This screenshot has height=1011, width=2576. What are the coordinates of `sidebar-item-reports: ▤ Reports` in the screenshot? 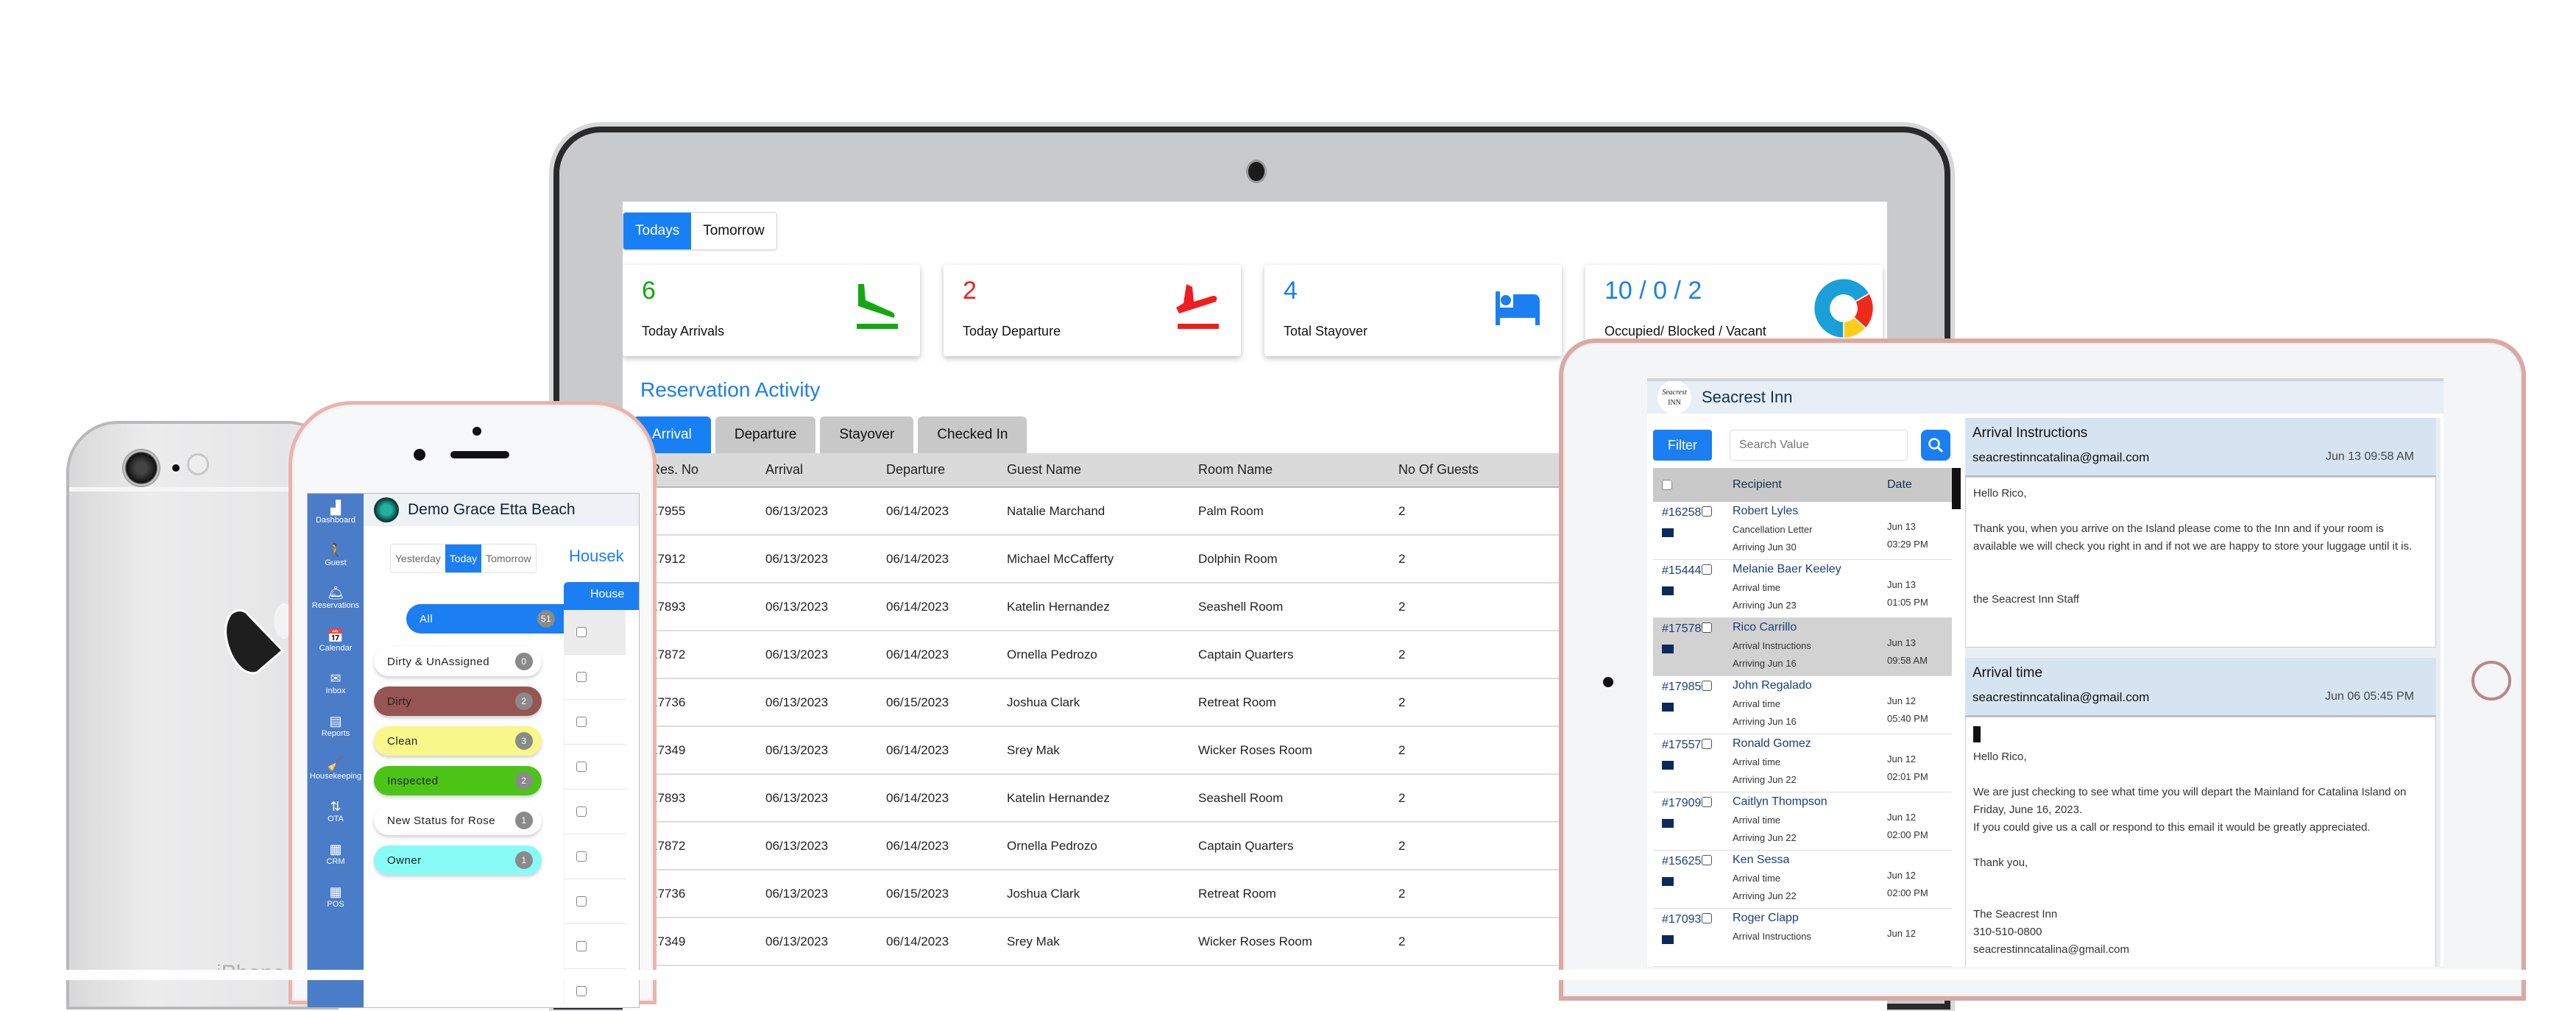 It's located at (336, 729).